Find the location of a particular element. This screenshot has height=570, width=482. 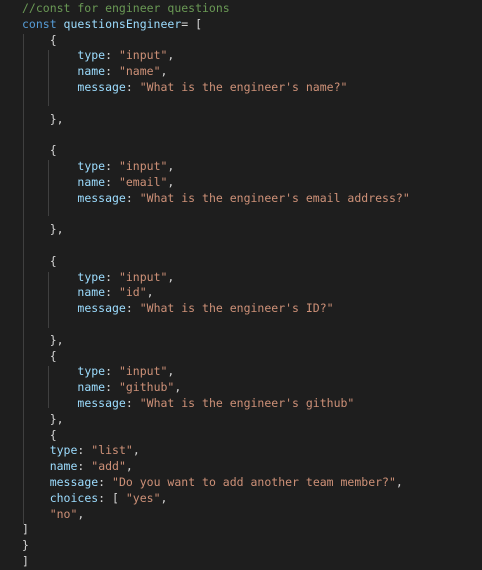

code-string: "name" is located at coordinates (139, 71).